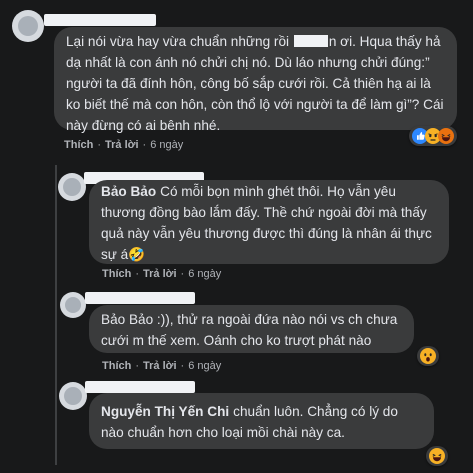 The image size is (473, 473). I want to click on author-name: Bảo Bảo, so click(128, 191).